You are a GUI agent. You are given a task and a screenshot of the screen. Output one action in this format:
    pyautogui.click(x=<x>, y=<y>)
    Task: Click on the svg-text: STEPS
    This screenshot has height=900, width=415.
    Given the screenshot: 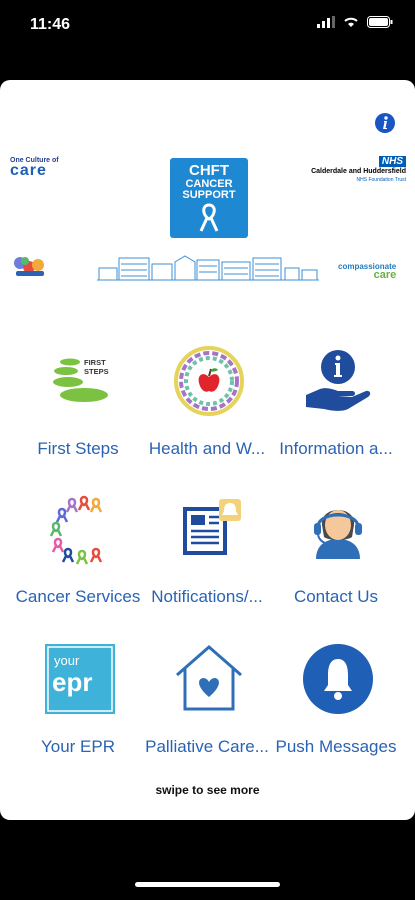 What is the action you would take?
    pyautogui.click(x=96, y=371)
    